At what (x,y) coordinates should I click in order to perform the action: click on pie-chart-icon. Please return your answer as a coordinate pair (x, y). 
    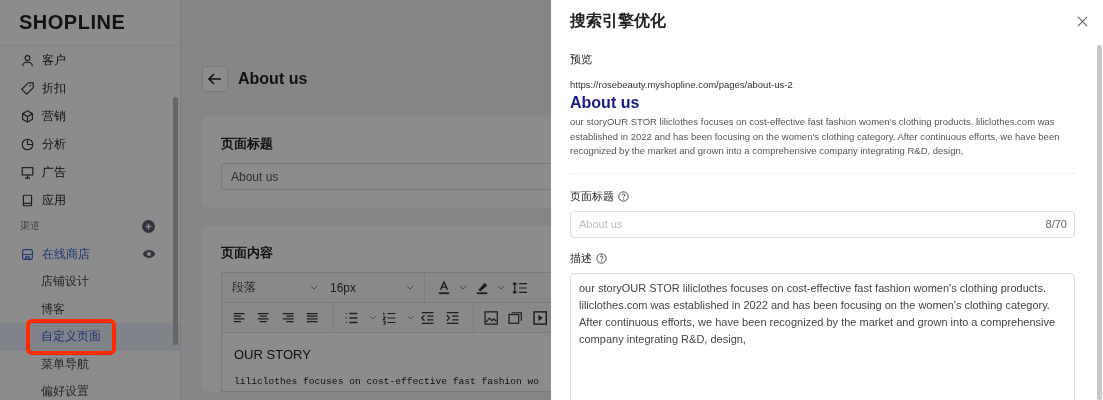
    Looking at the image, I should click on (27, 144).